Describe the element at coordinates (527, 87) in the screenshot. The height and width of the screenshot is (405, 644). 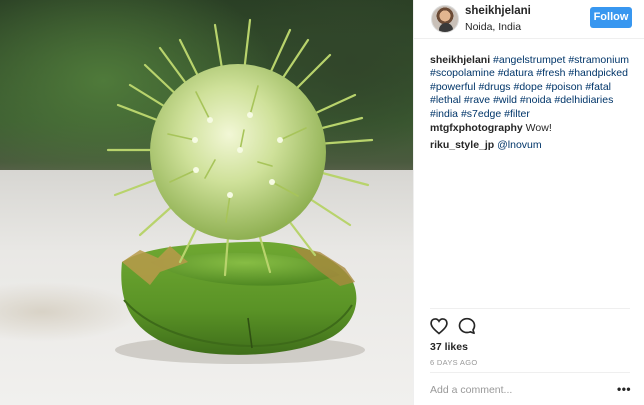
I see `hashtag-link: #dope` at that location.